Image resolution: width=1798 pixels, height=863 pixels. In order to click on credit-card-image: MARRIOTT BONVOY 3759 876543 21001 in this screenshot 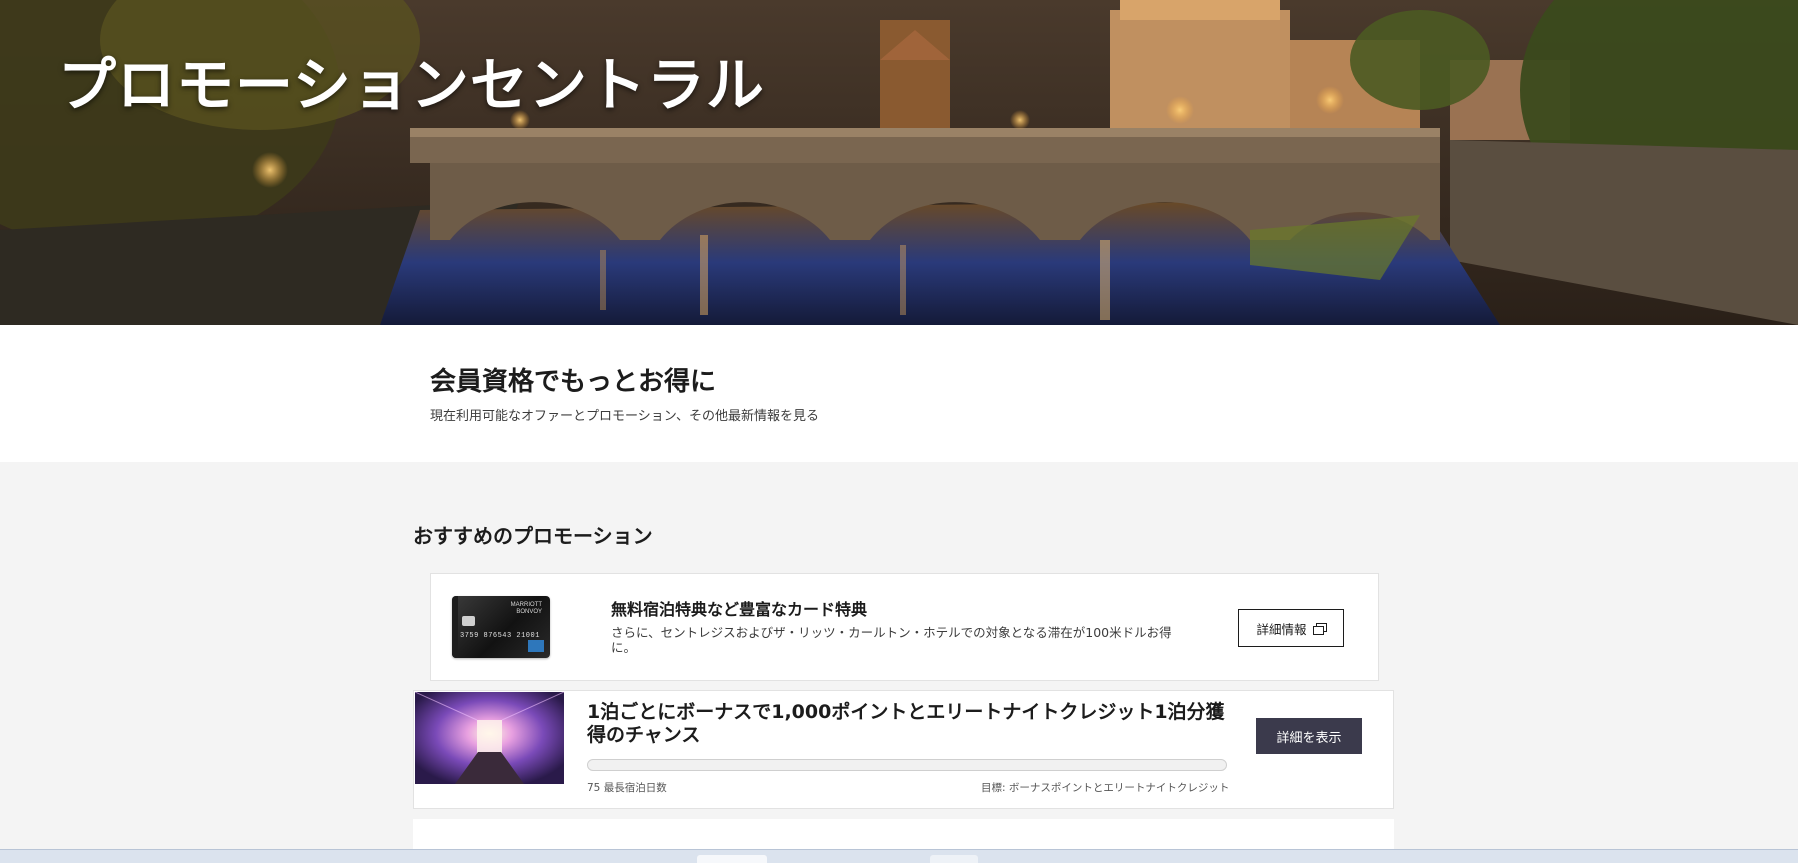, I will do `click(501, 627)`.